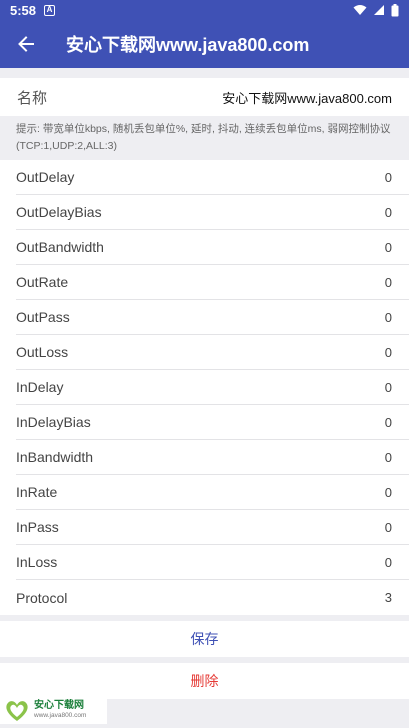  Describe the element at coordinates (212, 562) in the screenshot. I see `param-row-inloss: InLoss 0` at that location.